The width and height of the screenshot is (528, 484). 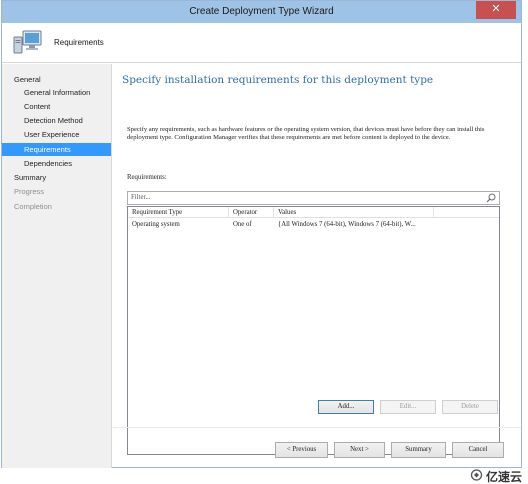 I want to click on cancel-button: Cancel, so click(x=478, y=450).